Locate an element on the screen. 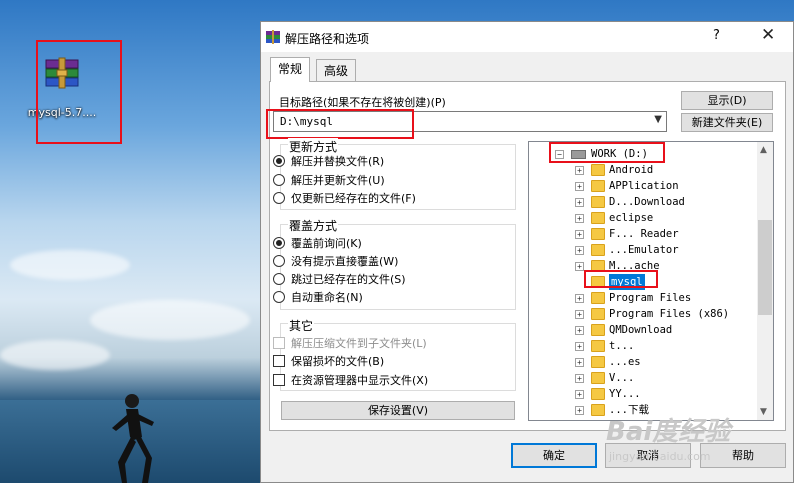 This screenshot has height=483, width=794. highlight-box-path is located at coordinates (340, 124).